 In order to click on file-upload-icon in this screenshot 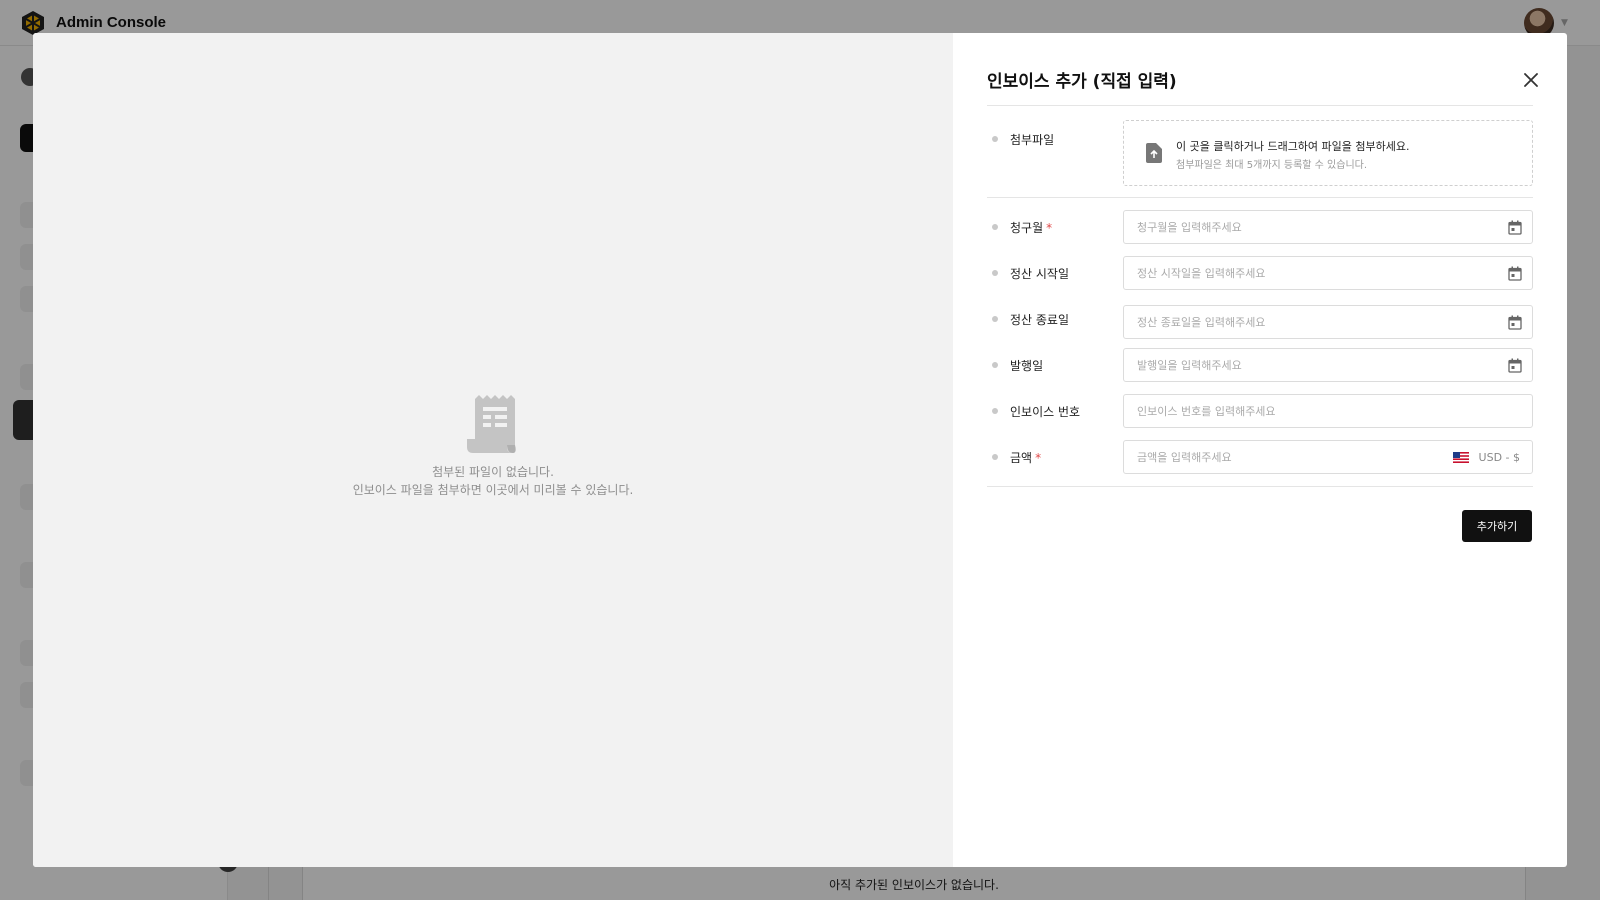, I will do `click(1154, 153)`.